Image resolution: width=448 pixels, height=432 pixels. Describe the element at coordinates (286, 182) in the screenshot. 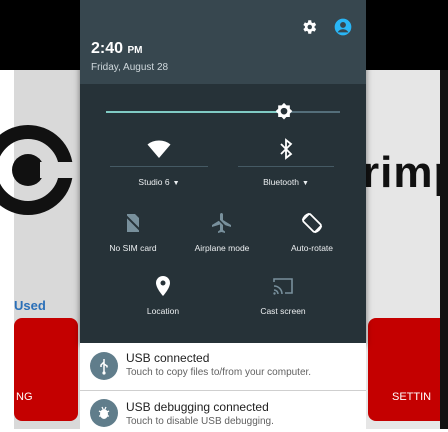

I see `bluetooth-tile-label: Bluetooth ▼` at that location.